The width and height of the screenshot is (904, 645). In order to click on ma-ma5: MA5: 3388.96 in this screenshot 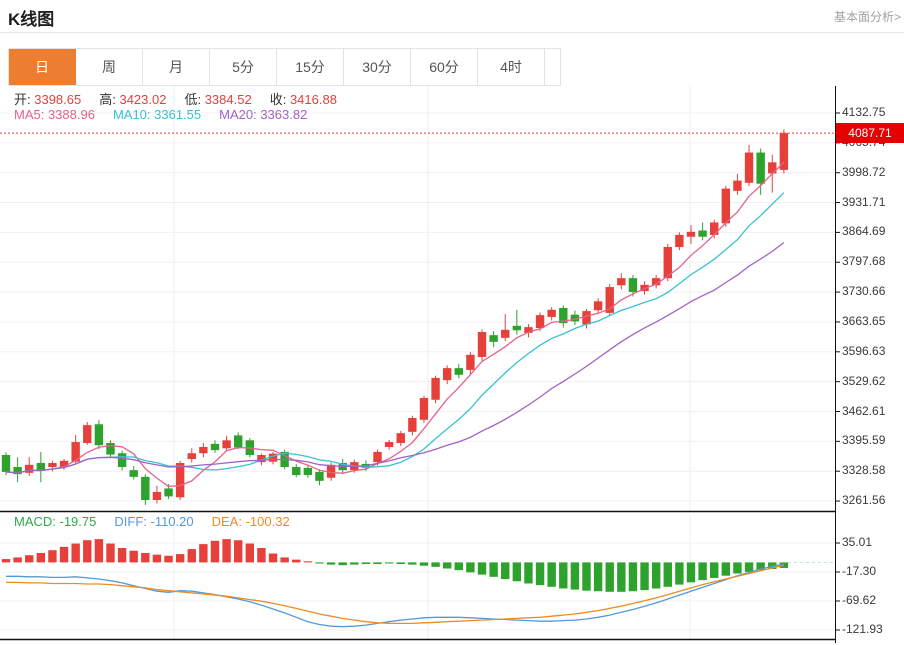, I will do `click(54, 114)`.